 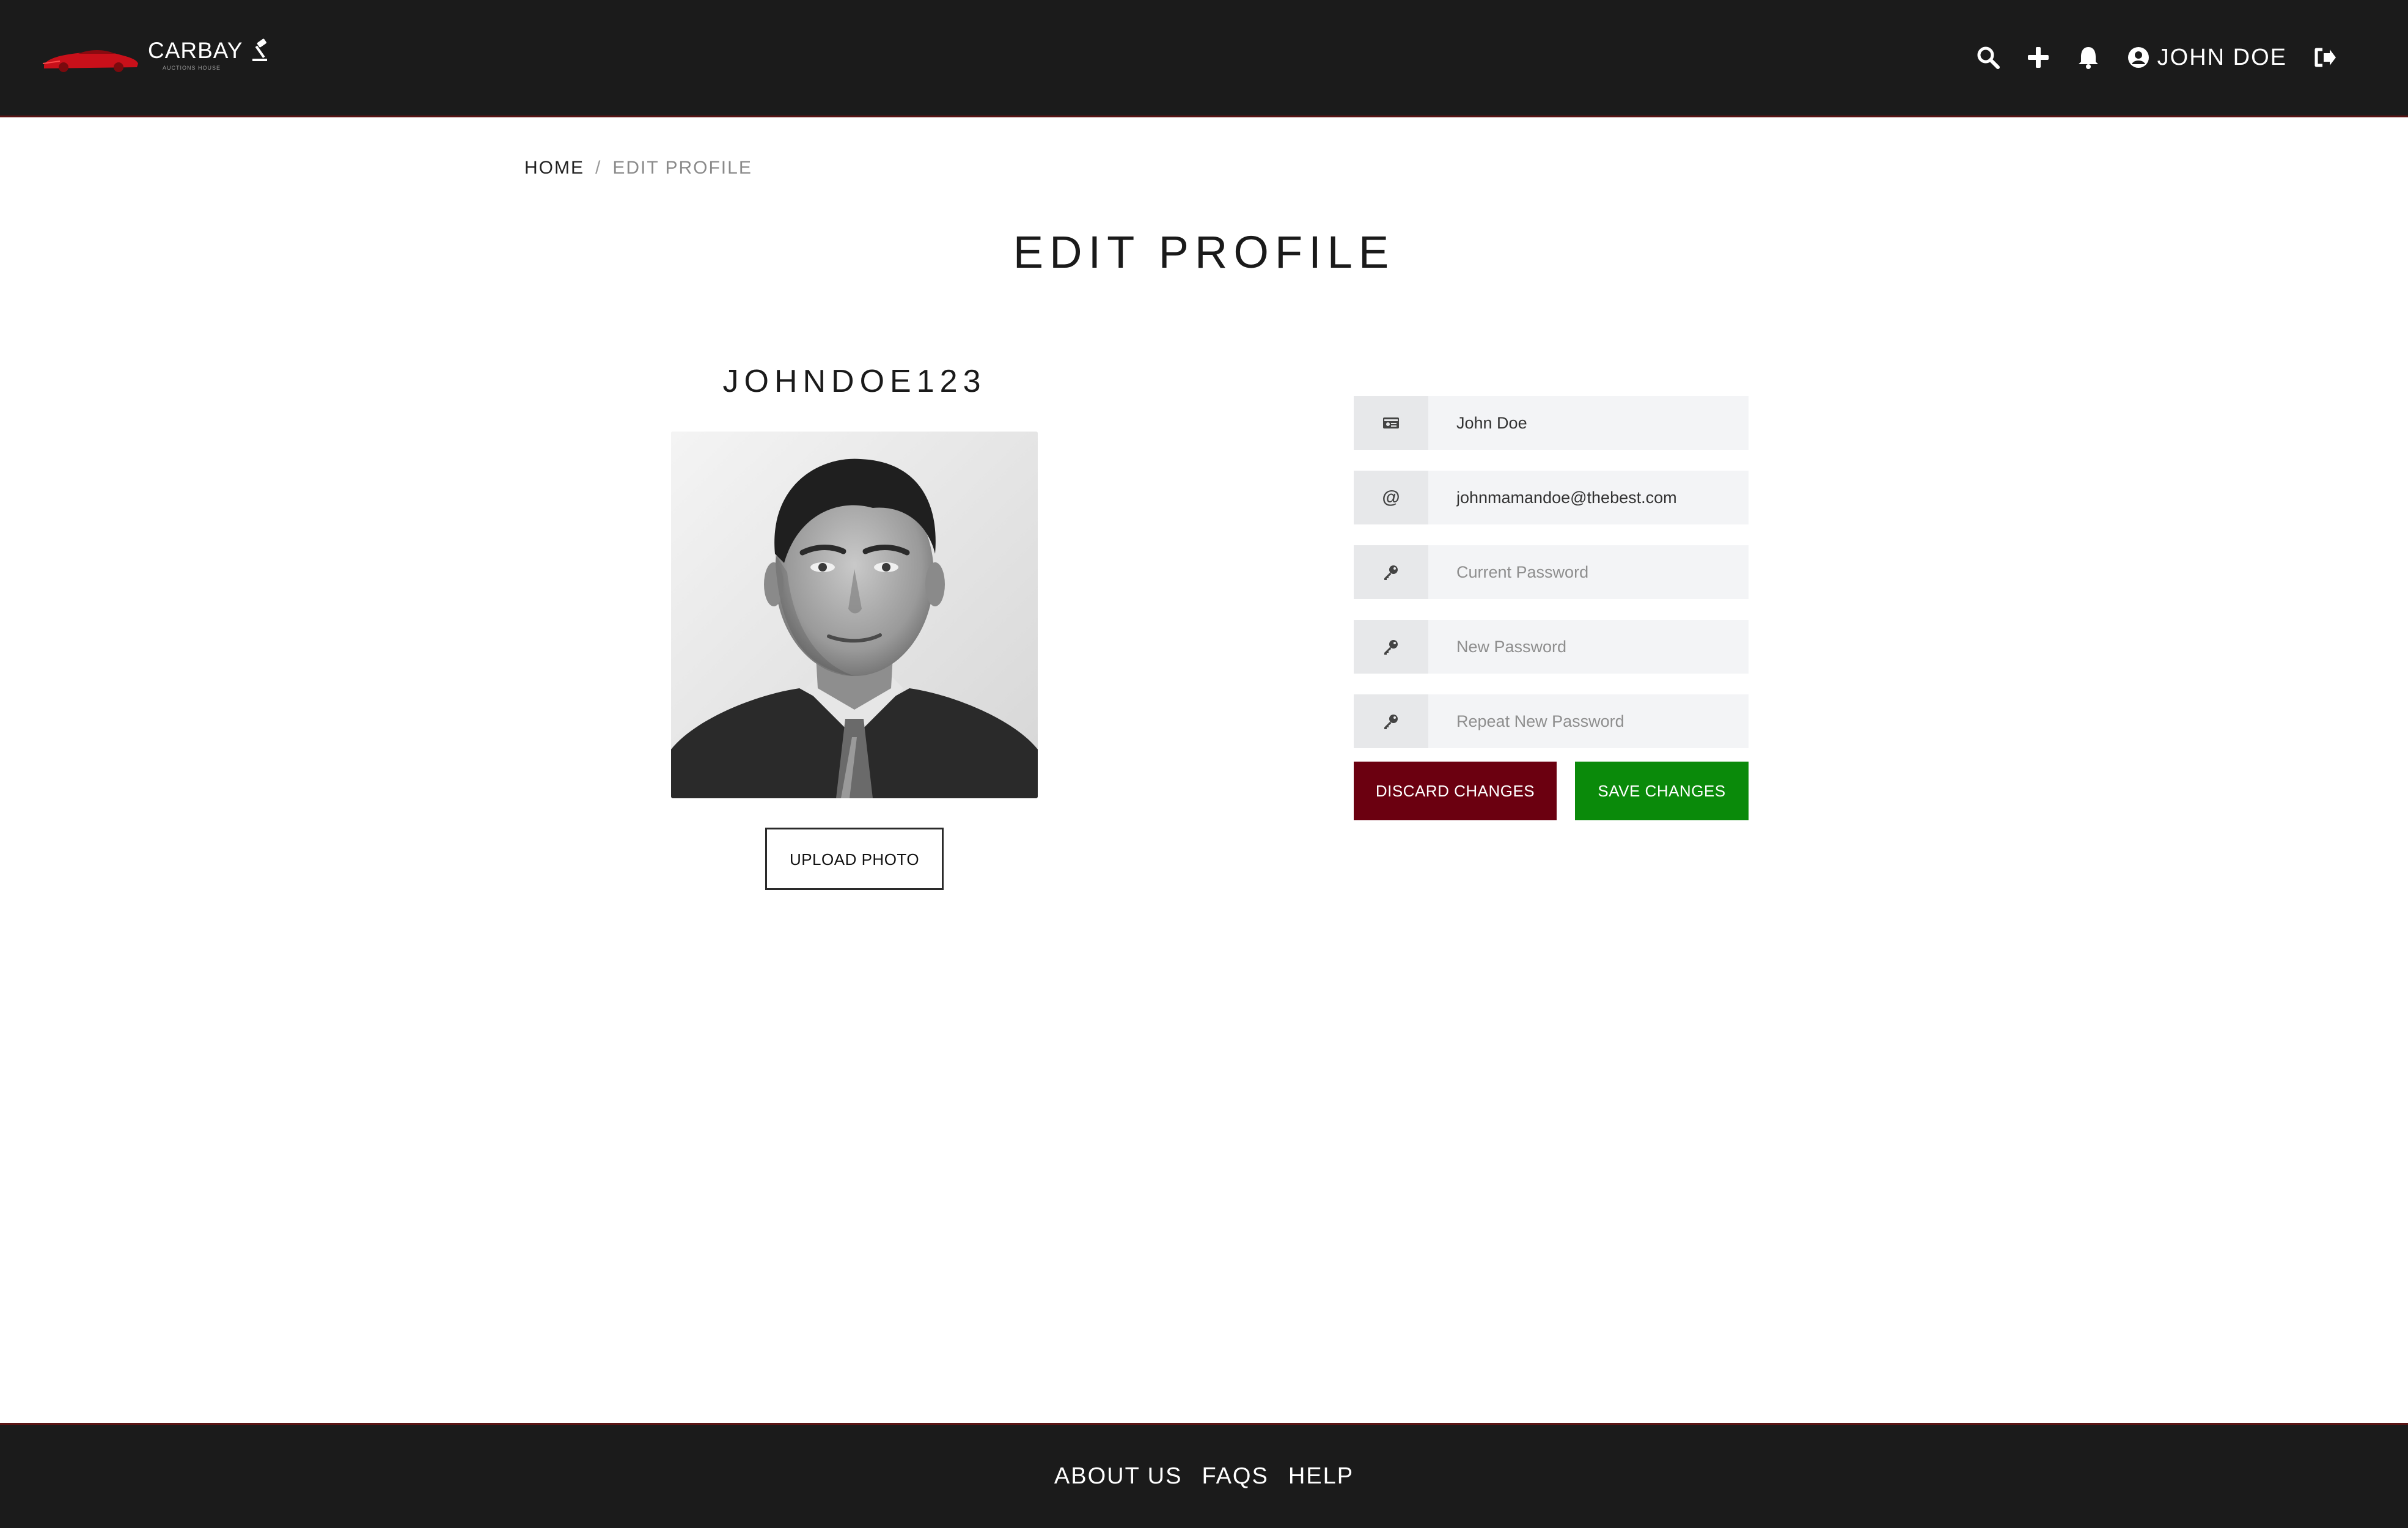 What do you see at coordinates (682, 168) in the screenshot?
I see `breadcrumb-current: EDIT PROFILE` at bounding box center [682, 168].